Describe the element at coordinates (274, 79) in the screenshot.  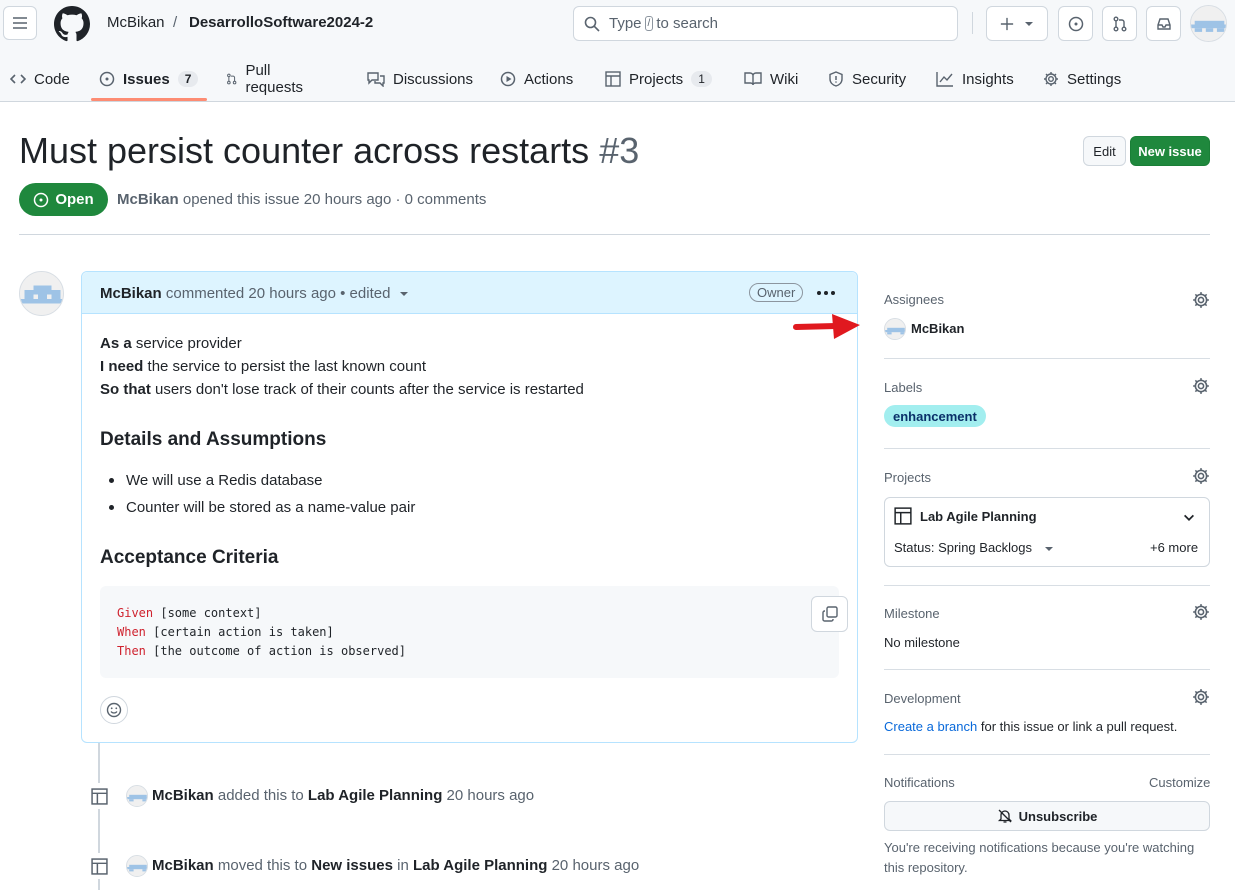
I see `tab-label: Pull requests` at that location.